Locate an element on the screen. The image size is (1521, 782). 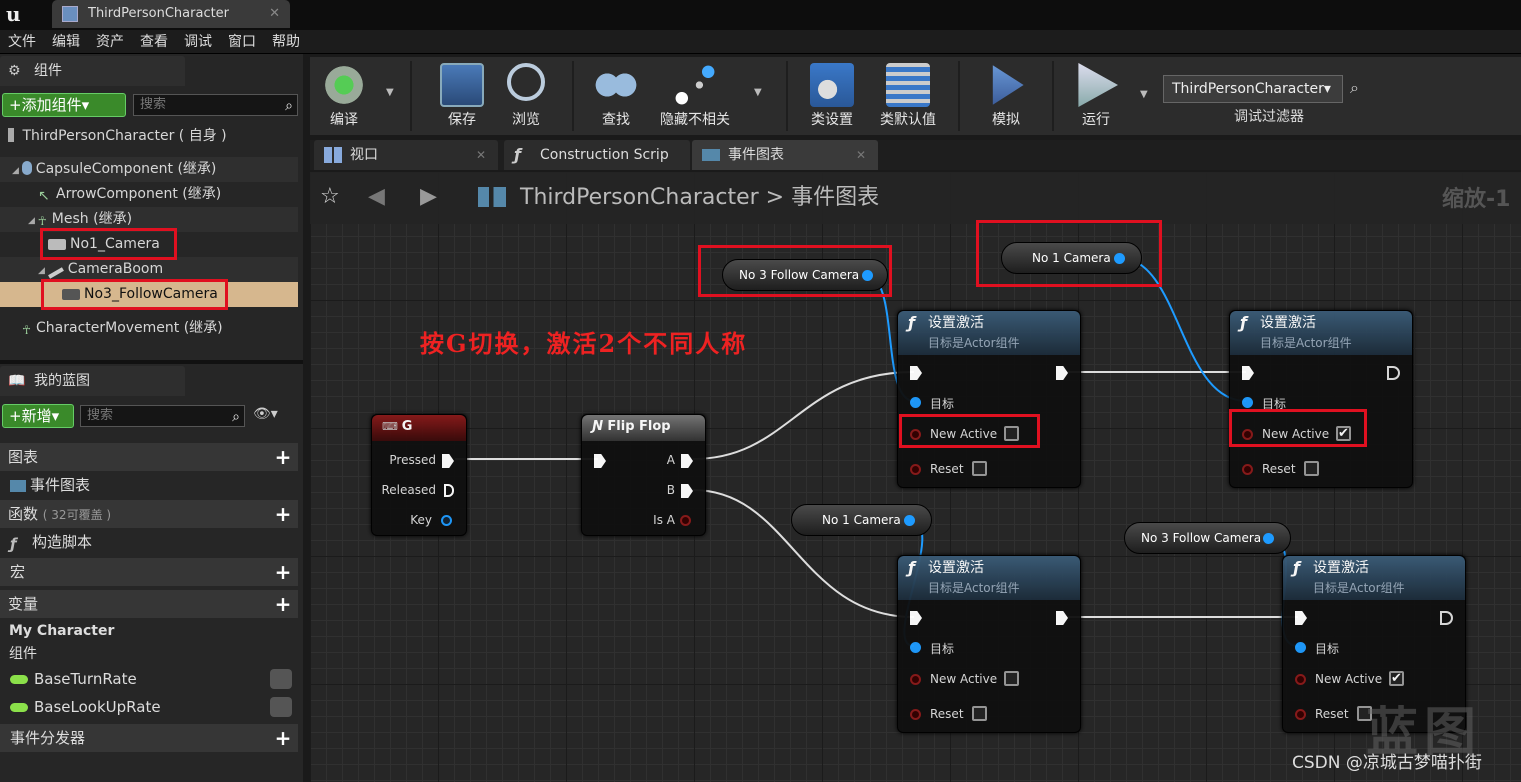
pin-label: Key is located at coordinates (421, 520).